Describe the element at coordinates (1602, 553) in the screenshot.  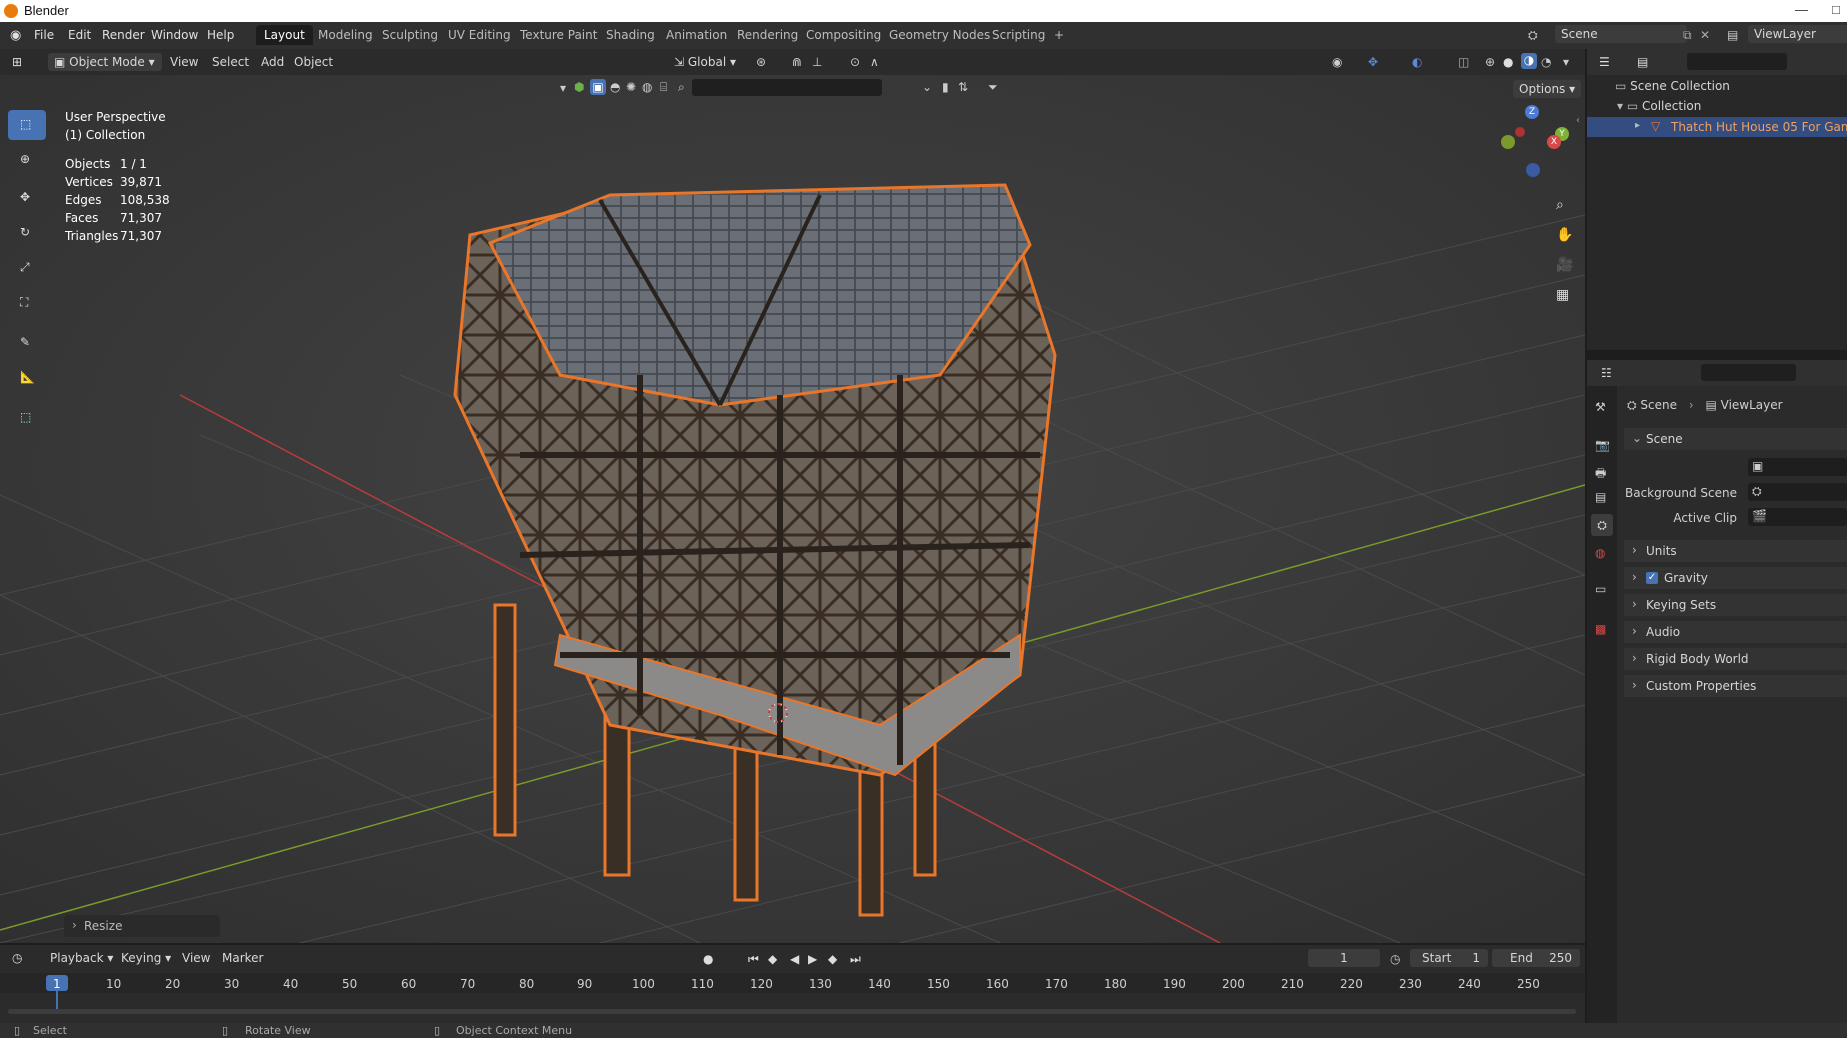
I see `world-tab-icon: ◍` at that location.